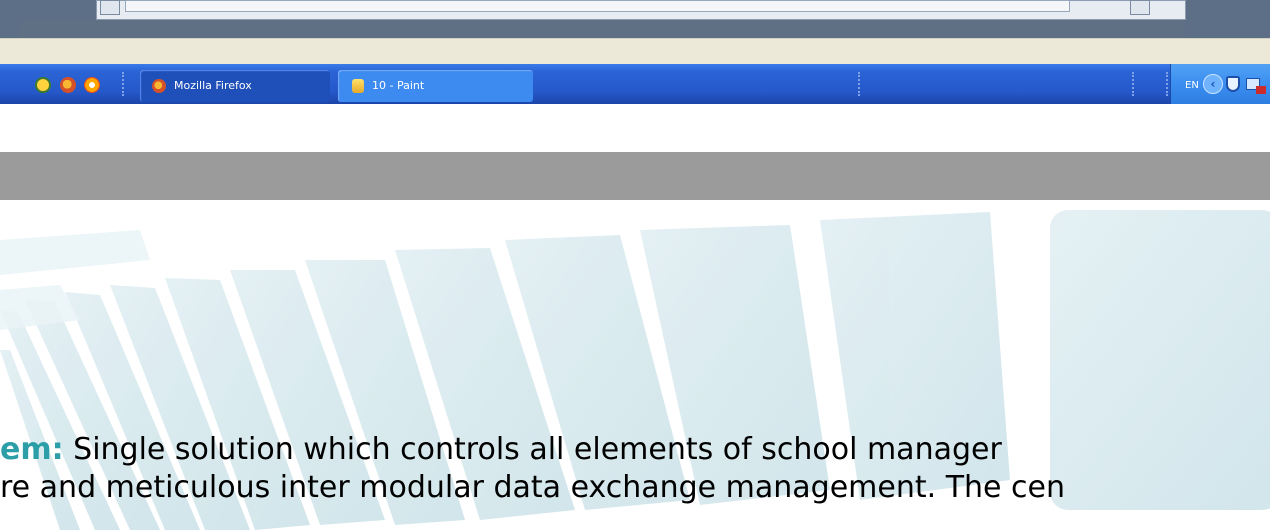  Describe the element at coordinates (43, 85) in the screenshot. I see `security-center-icon` at that location.